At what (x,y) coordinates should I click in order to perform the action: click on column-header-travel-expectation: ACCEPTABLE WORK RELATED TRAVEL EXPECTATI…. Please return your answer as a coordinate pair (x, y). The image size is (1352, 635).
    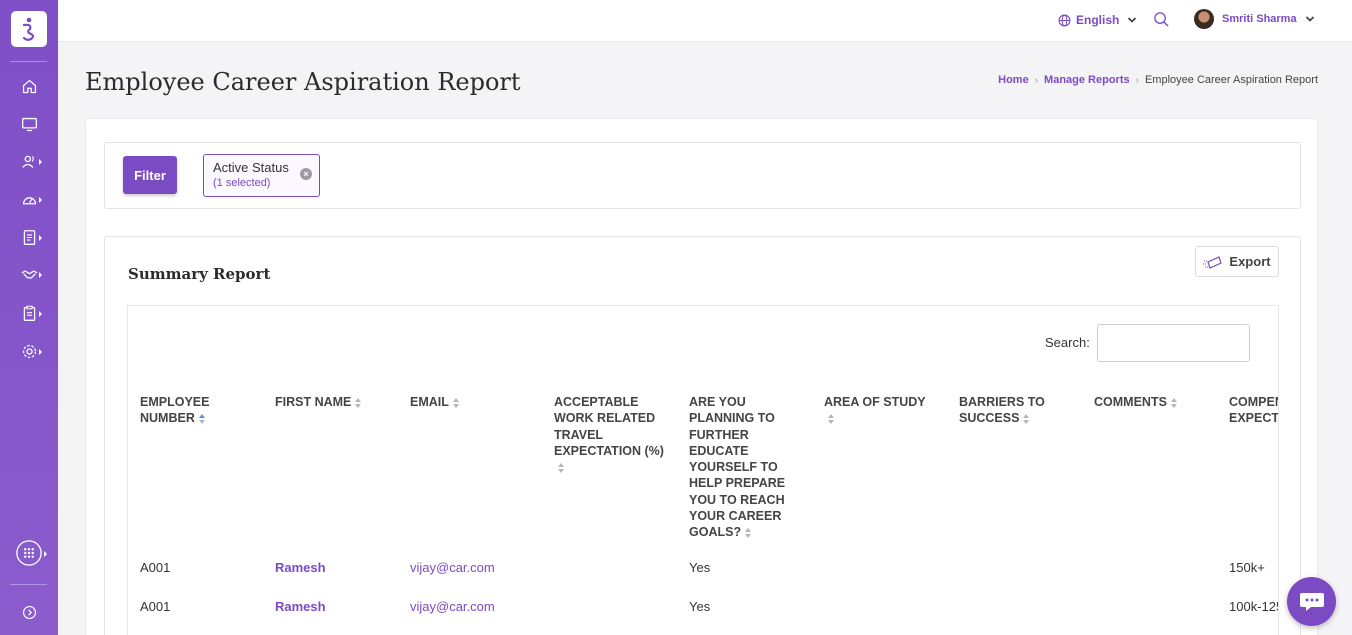
    Looking at the image, I should click on (613, 434).